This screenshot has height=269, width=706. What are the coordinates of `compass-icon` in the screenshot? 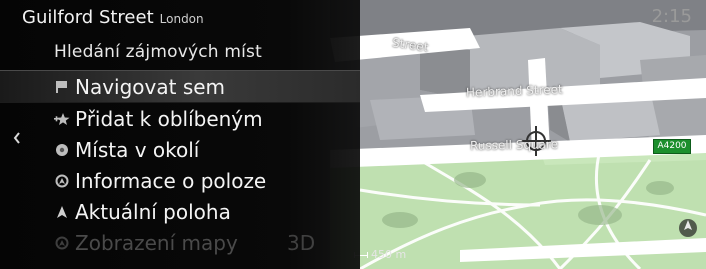 It's located at (688, 228).